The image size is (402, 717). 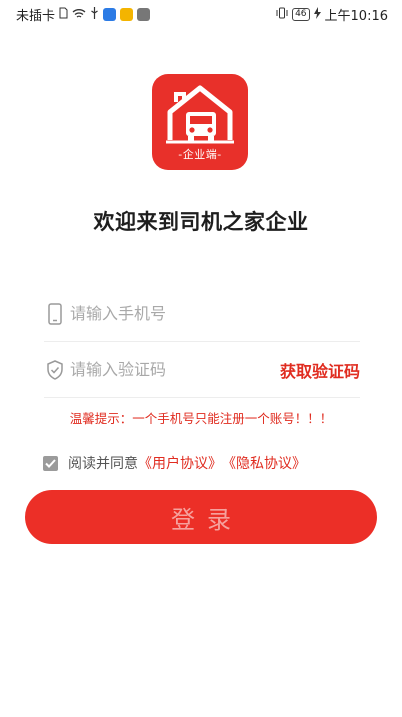 I want to click on logo-caption: -企业端-, so click(x=200, y=154).